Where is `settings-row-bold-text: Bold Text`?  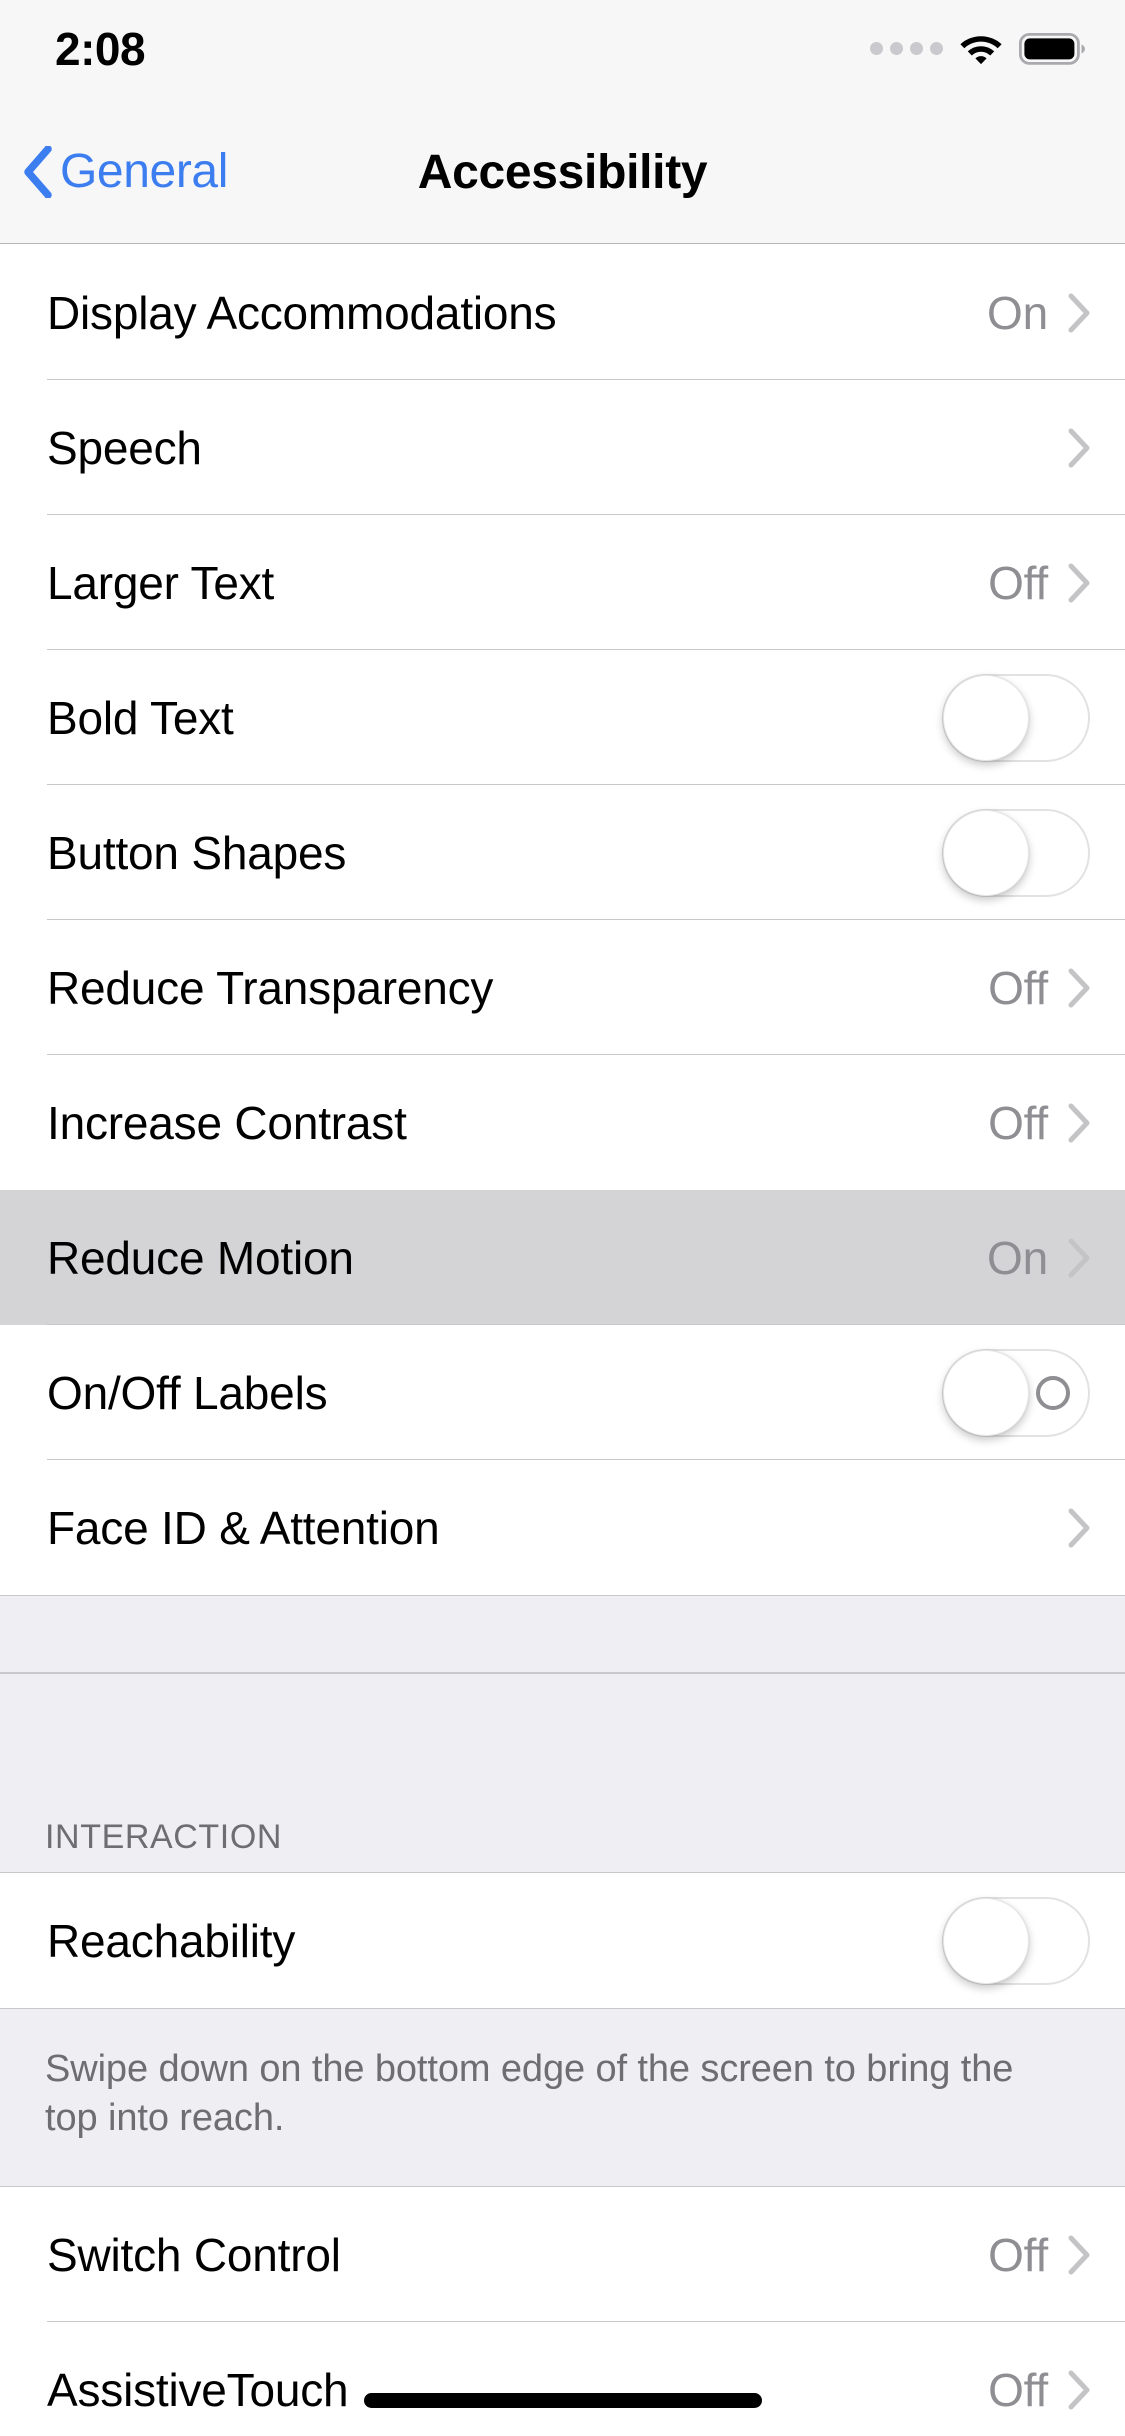
settings-row-bold-text: Bold Text is located at coordinates (562, 717).